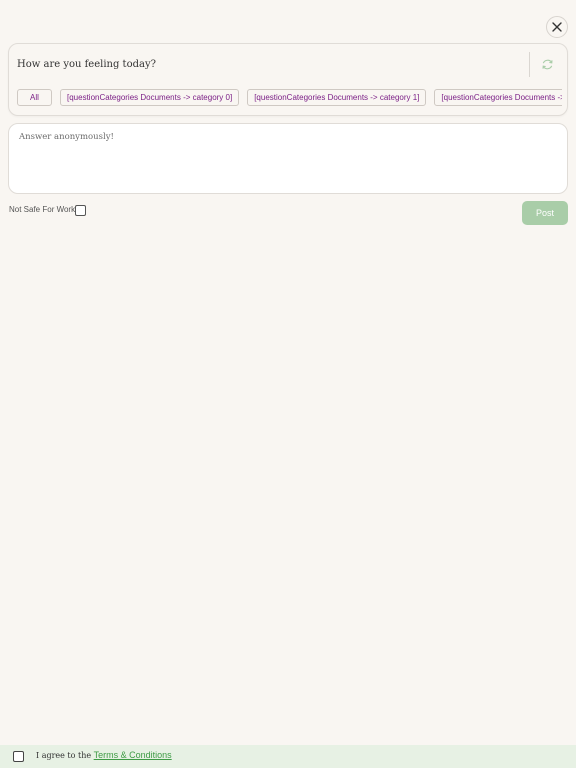 This screenshot has height=768, width=576. I want to click on nsfw-checkbox, so click(80, 210).